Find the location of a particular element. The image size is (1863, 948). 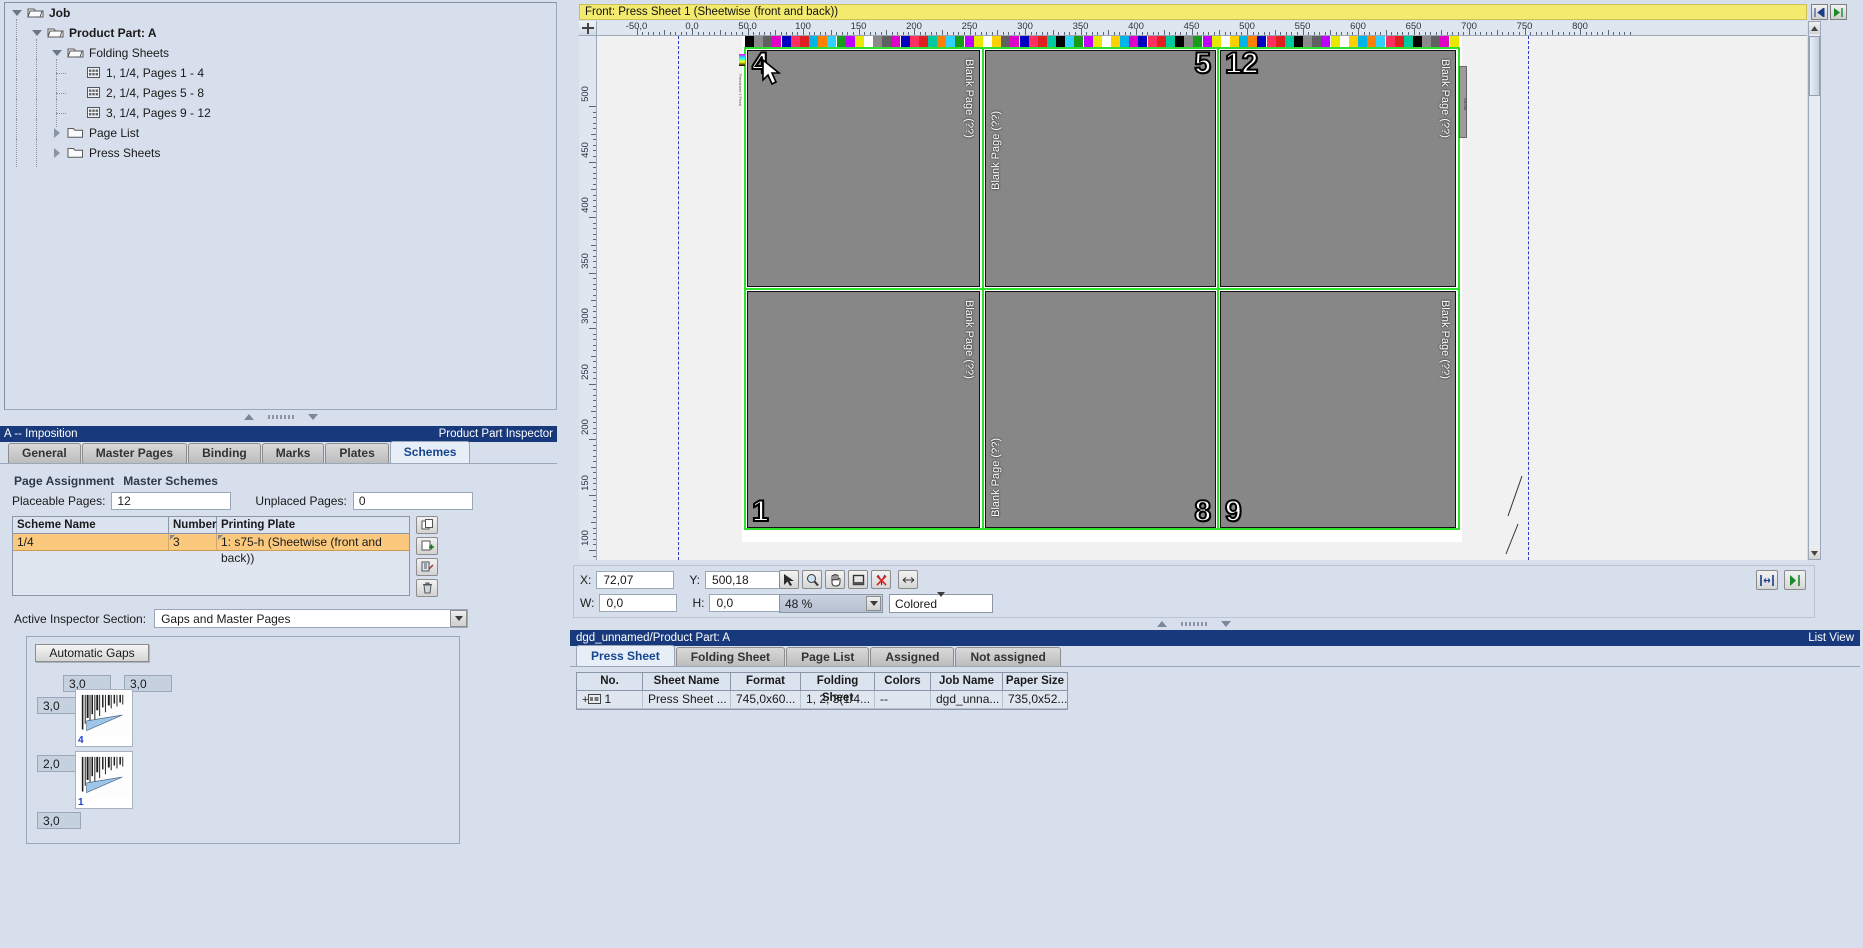

unplaced-pages-field: 0 is located at coordinates (412, 501).